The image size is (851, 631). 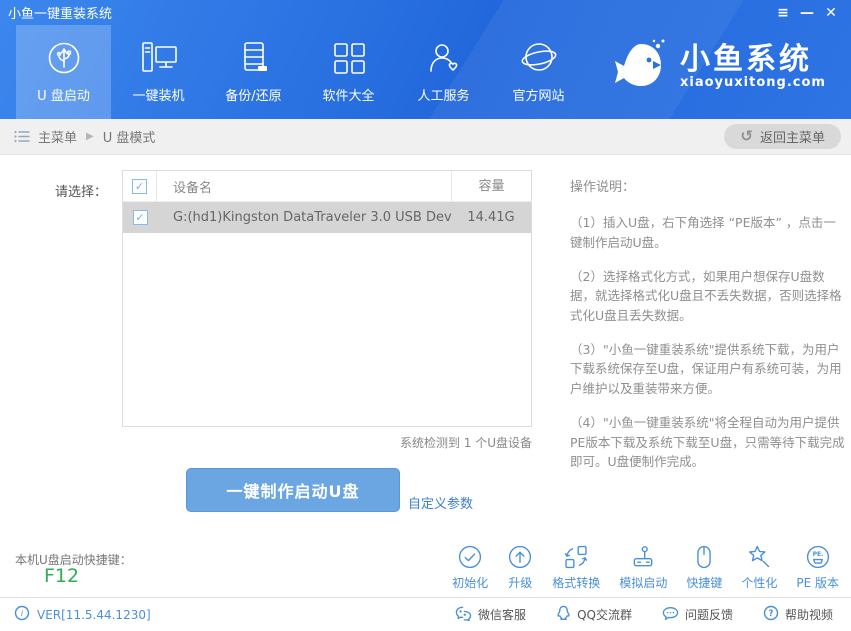 I want to click on hotkey-mouse-icon, so click(x=704, y=556).